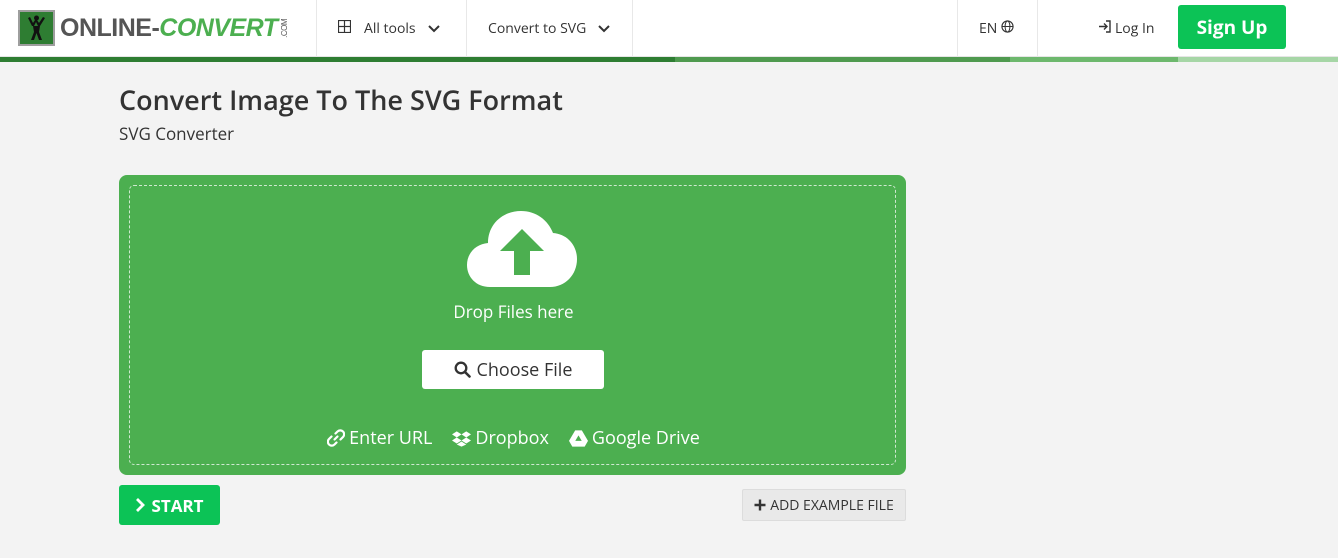 This screenshot has height=558, width=1338. Describe the element at coordinates (645, 438) in the screenshot. I see `google-drive-label: Google Drive` at that location.